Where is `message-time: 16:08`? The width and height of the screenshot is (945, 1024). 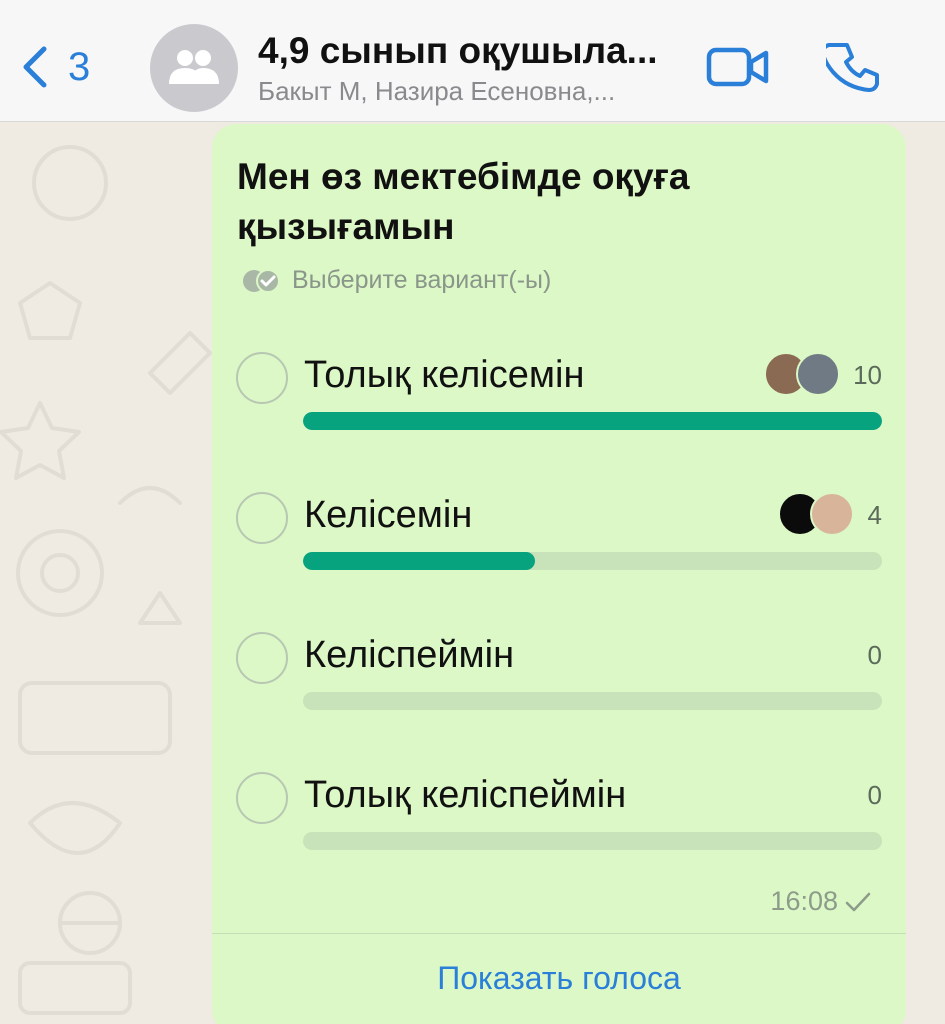
message-time: 16:08 is located at coordinates (821, 901).